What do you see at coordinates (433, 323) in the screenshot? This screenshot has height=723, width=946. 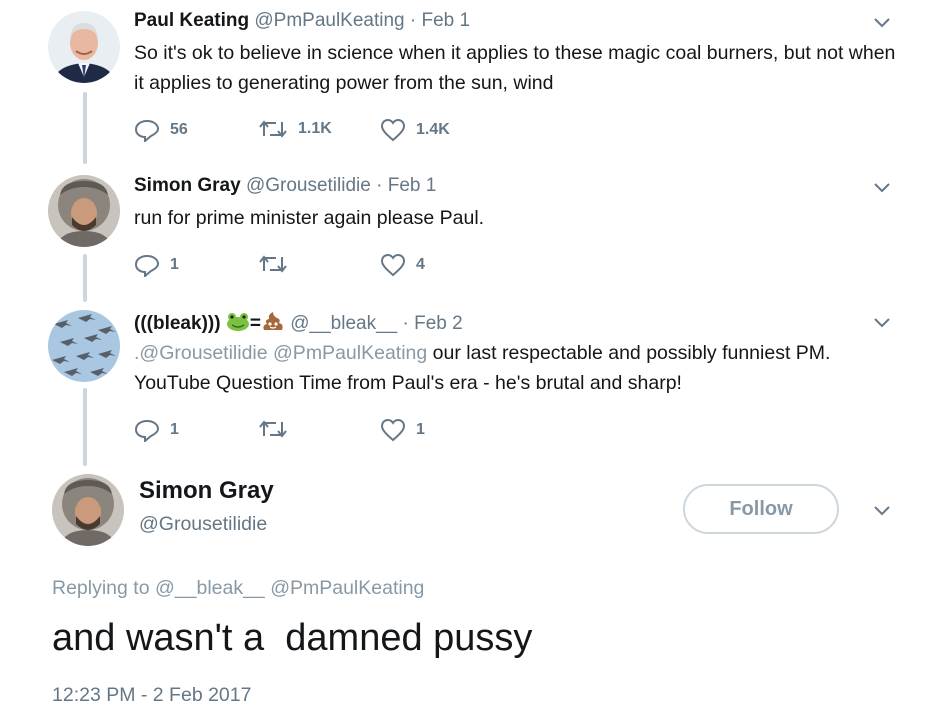 I see `tweet-date: · Feb 2` at bounding box center [433, 323].